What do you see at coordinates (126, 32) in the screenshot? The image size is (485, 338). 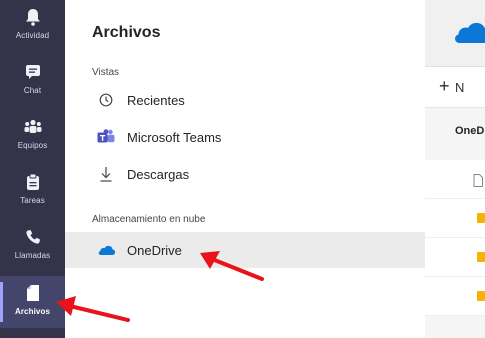 I see `page-title: Archivos` at bounding box center [126, 32].